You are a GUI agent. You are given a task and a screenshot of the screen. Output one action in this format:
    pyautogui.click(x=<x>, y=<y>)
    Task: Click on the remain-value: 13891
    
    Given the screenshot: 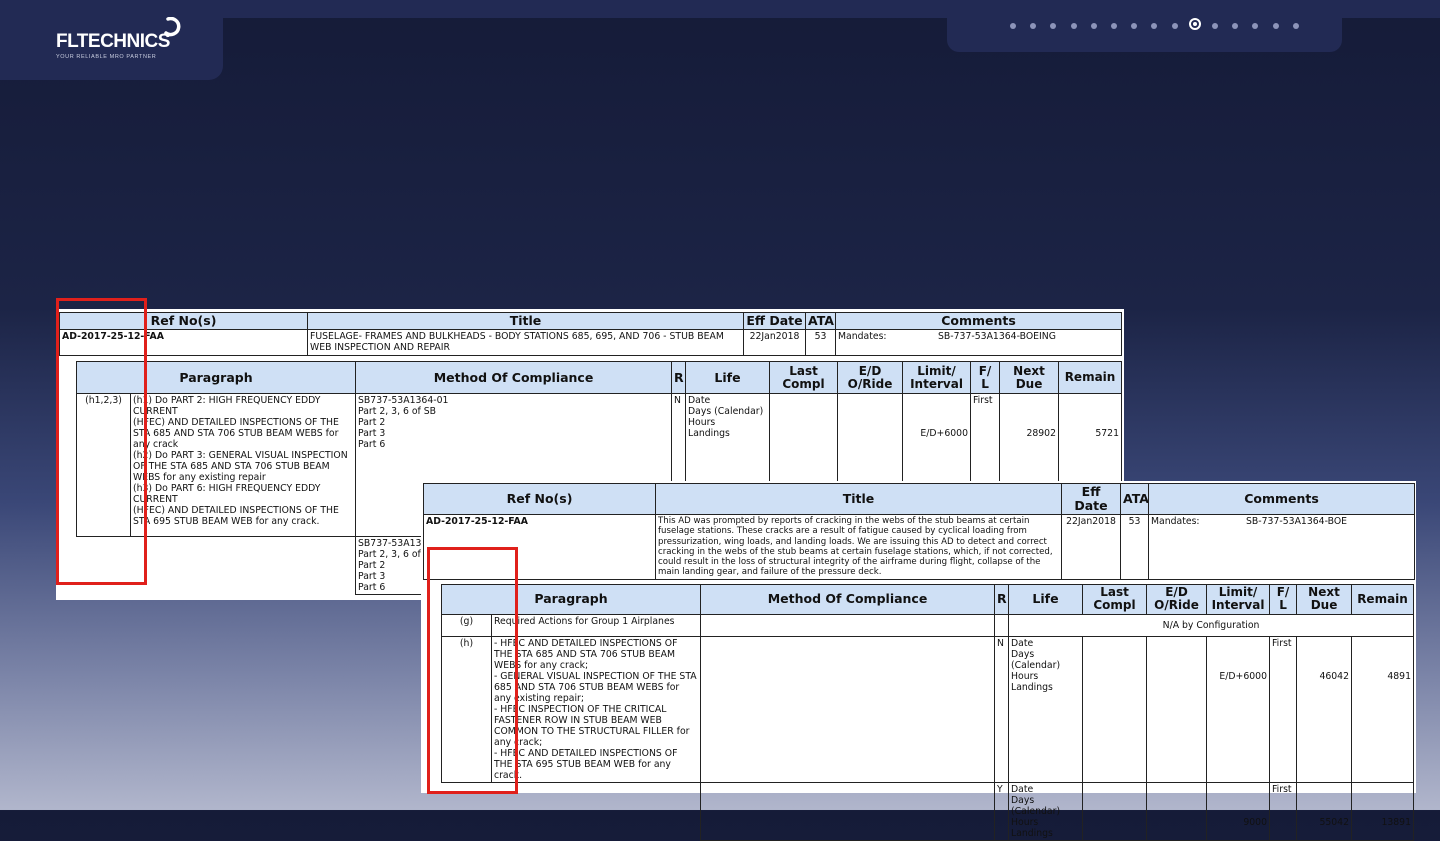 What is the action you would take?
    pyautogui.click(x=1383, y=811)
    